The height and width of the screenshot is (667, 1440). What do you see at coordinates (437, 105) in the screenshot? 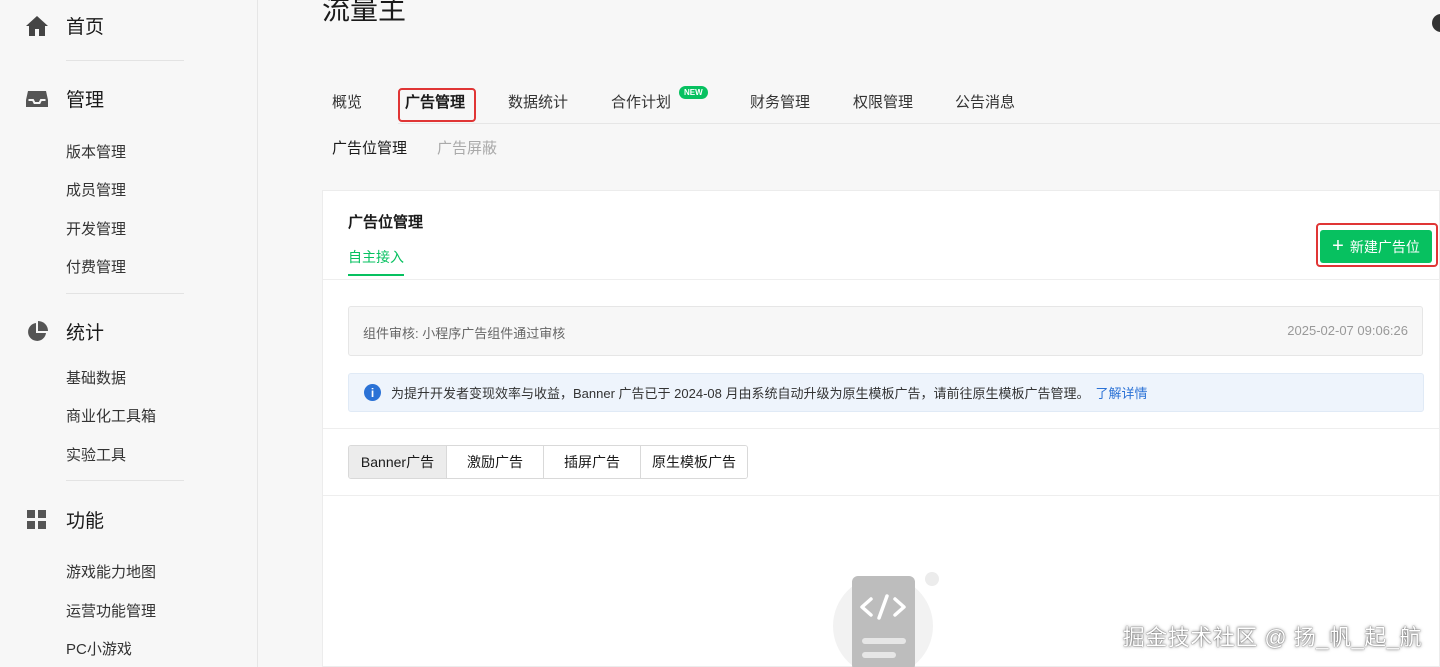
I see `highlight-box` at bounding box center [437, 105].